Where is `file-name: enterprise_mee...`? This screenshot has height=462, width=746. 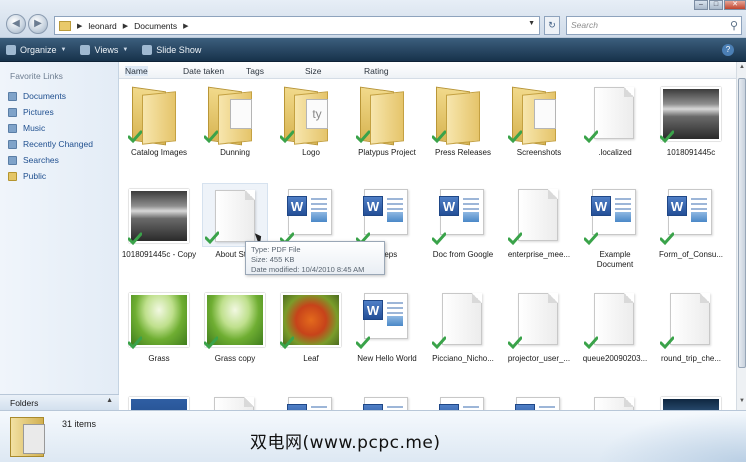 file-name: enterprise_mee... is located at coordinates (539, 254).